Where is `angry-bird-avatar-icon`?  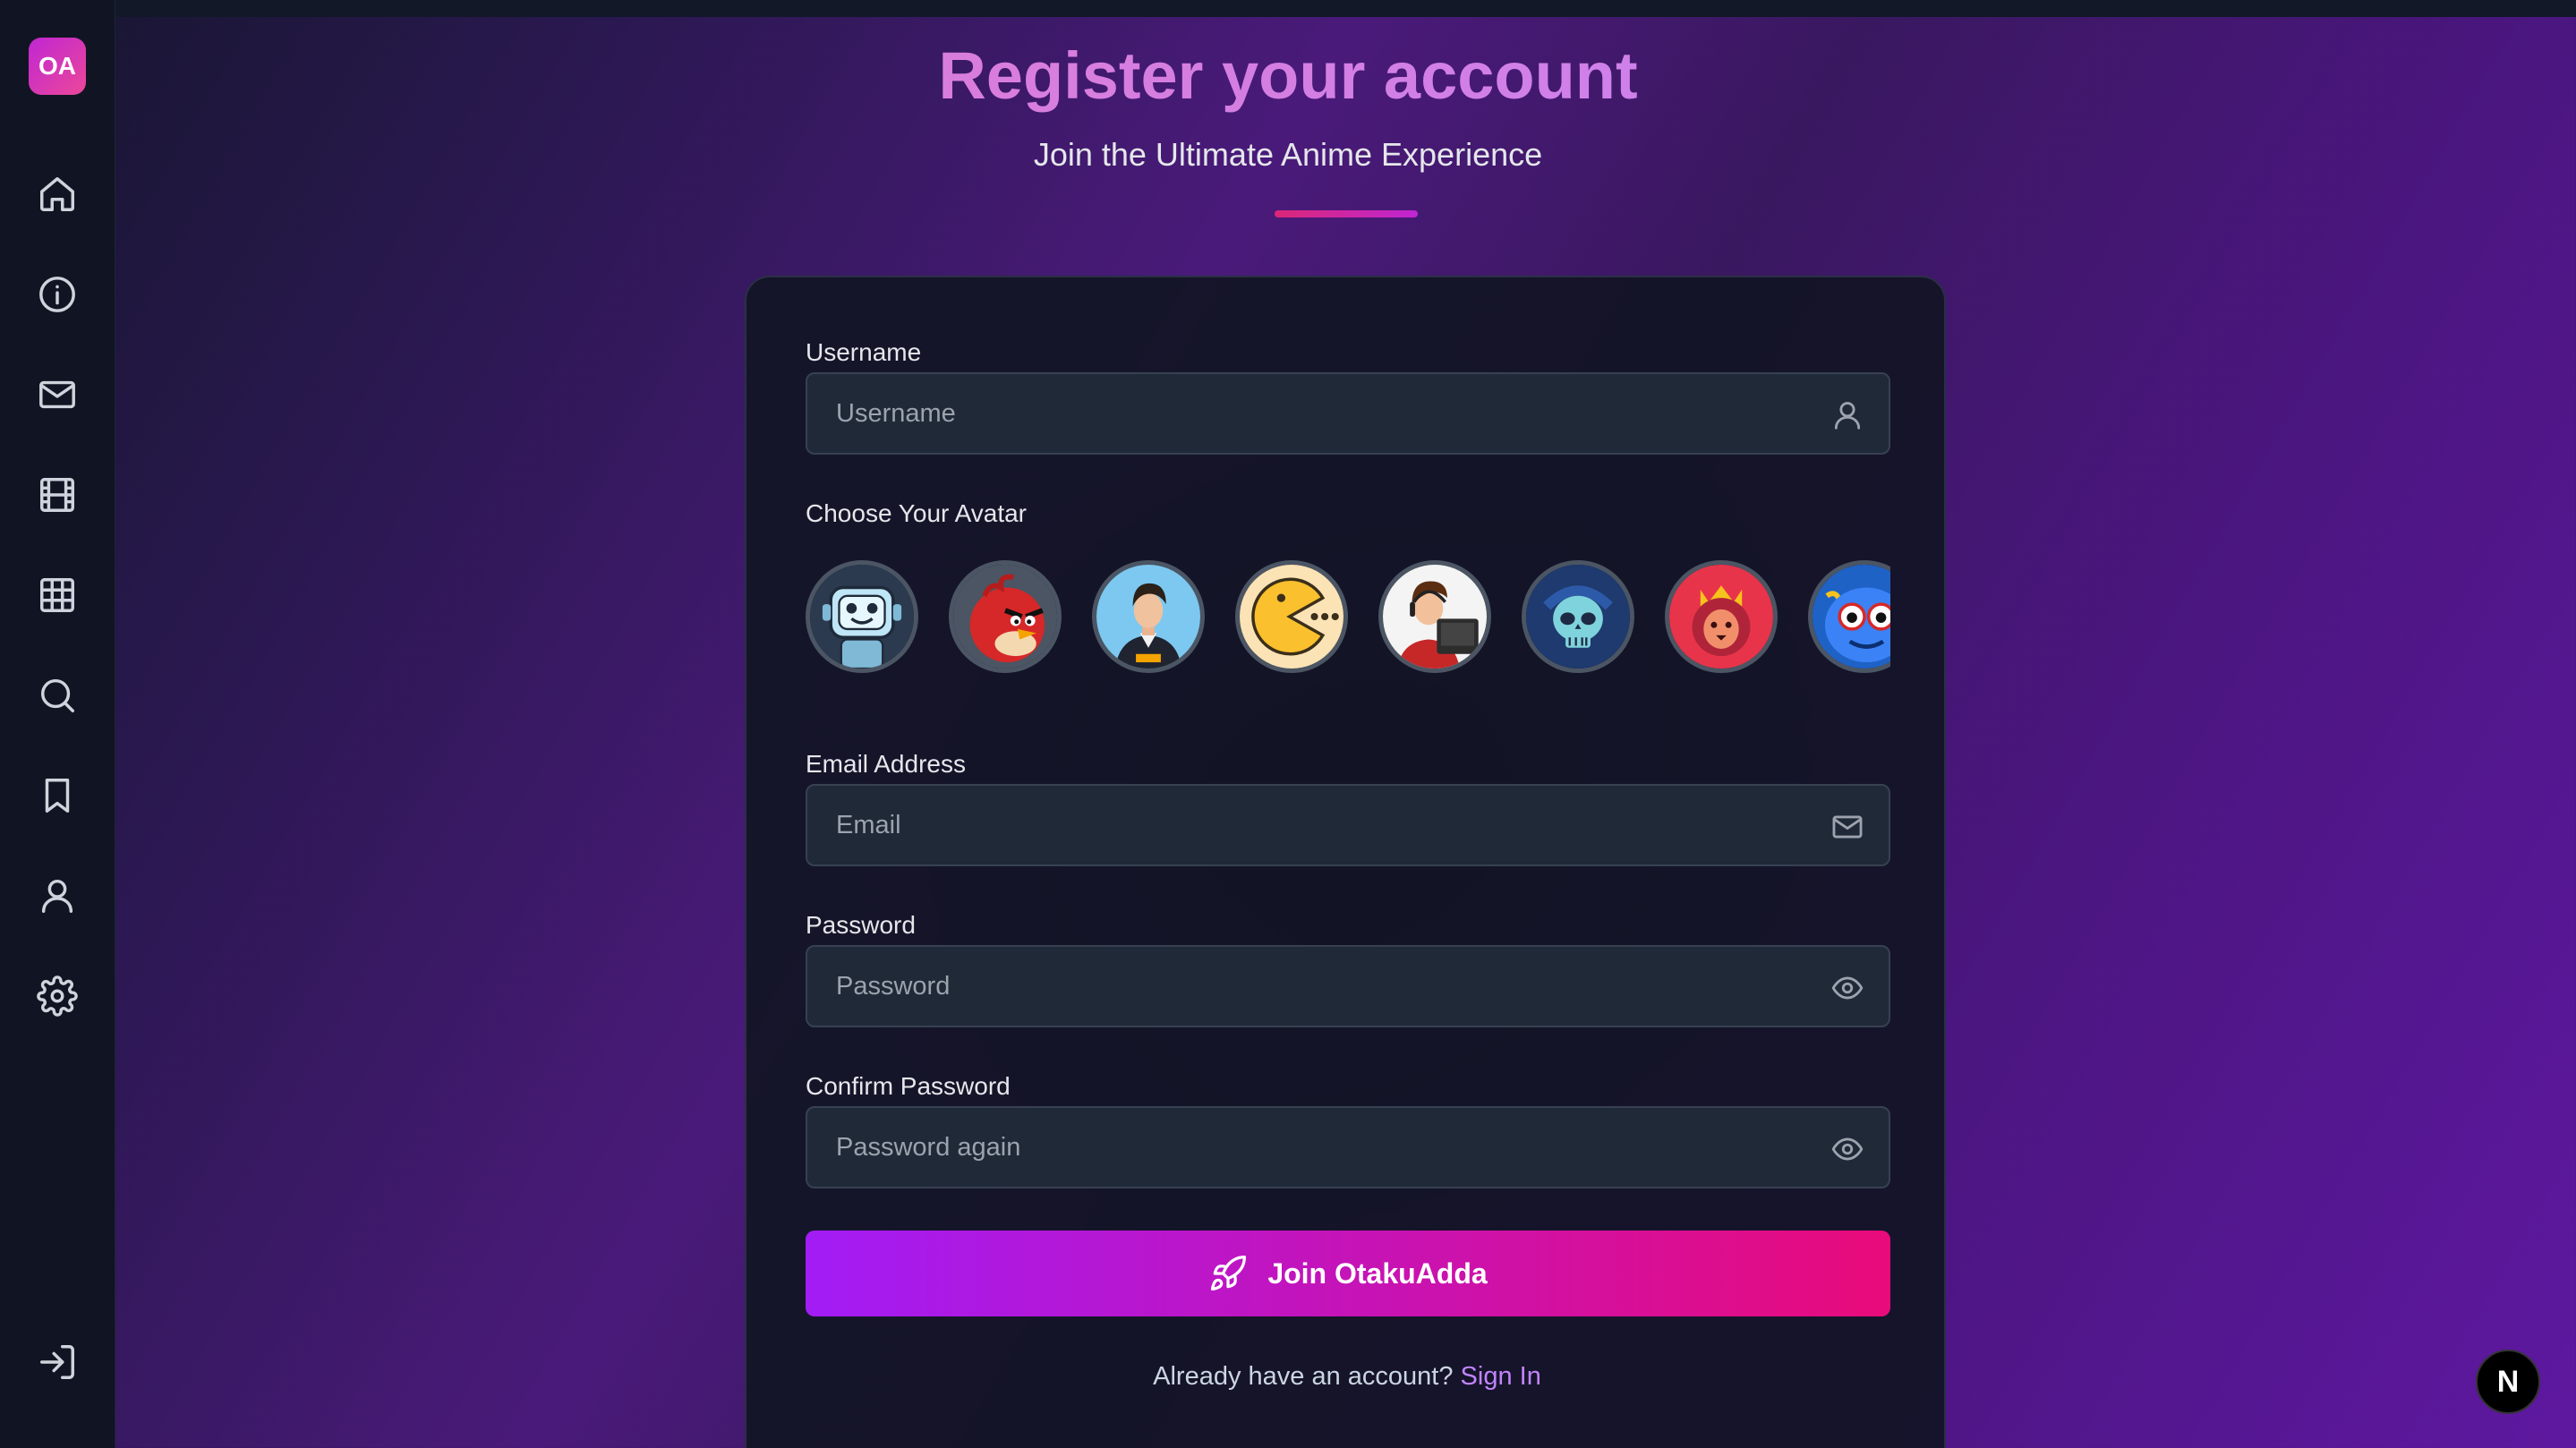 angry-bird-avatar-icon is located at coordinates (1005, 617).